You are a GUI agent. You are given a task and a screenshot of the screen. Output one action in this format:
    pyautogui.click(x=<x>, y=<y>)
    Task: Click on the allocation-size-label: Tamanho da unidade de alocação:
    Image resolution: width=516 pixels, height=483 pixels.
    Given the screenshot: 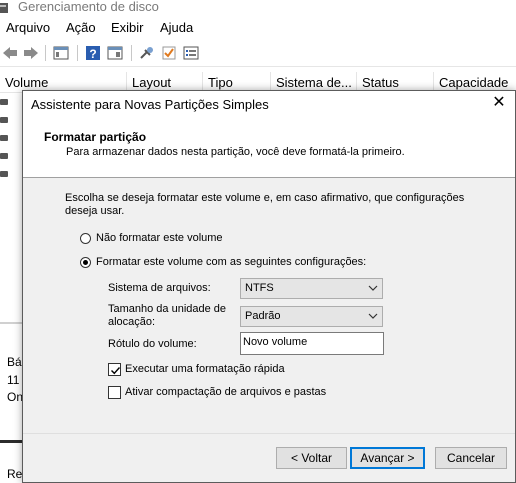 What is the action you would take?
    pyautogui.click(x=167, y=315)
    